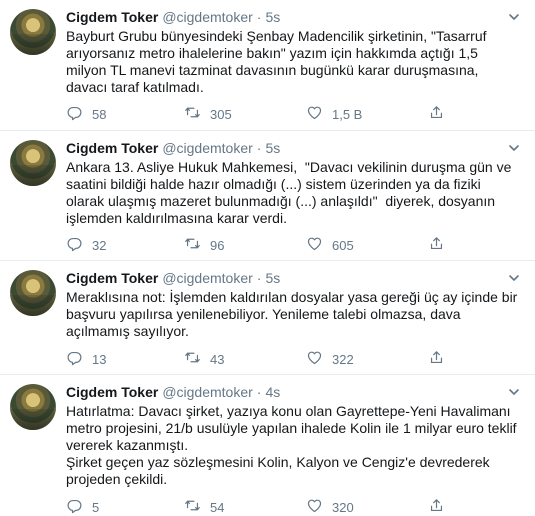  I want to click on reply-button: 58, so click(86, 114).